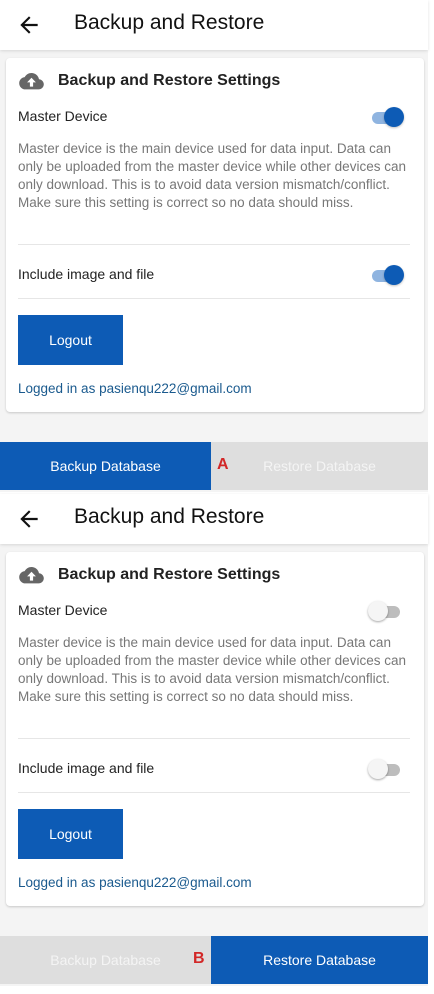 Image resolution: width=434 pixels, height=994 pixels. Describe the element at coordinates (223, 464) in the screenshot. I see `panel-marker-a: A` at that location.